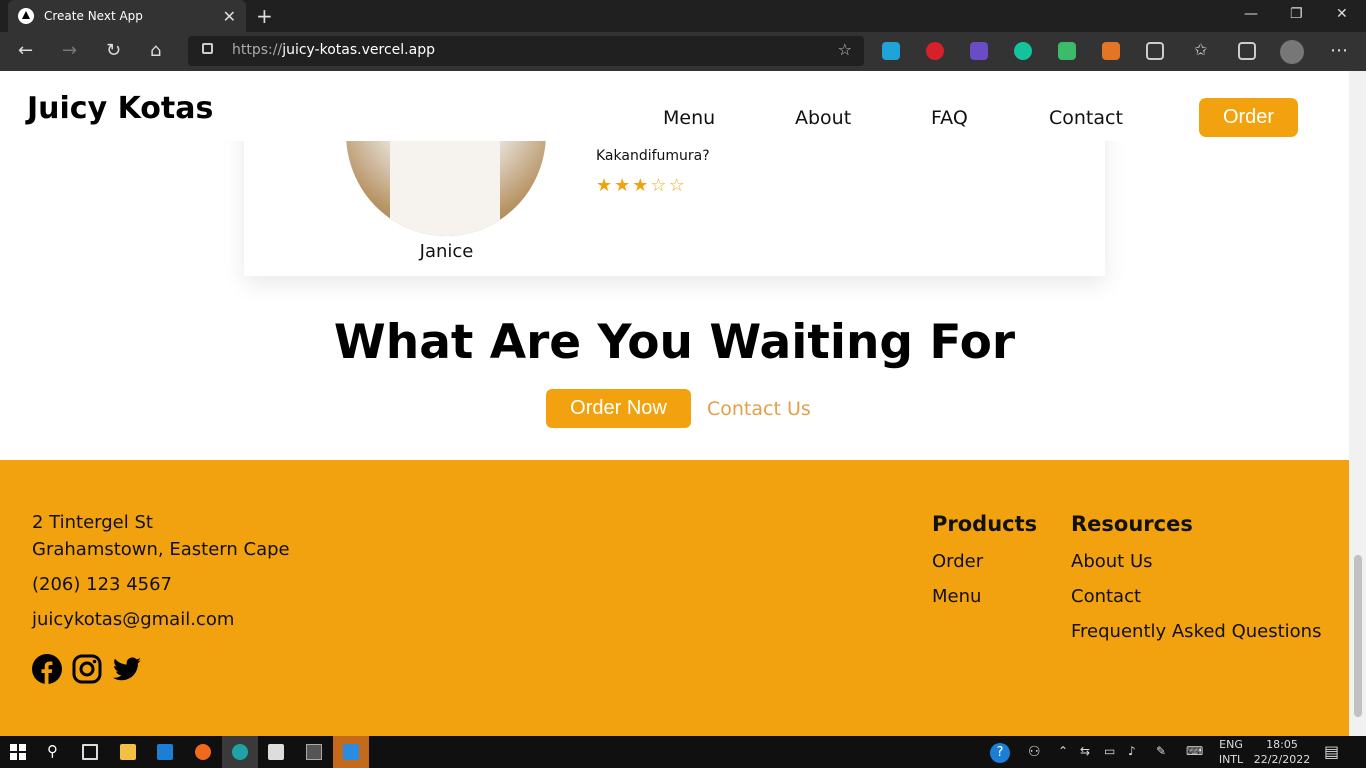  What do you see at coordinates (674, 106) in the screenshot?
I see `site-header: Juicy Kotas Menu About FAQ Contact Order` at bounding box center [674, 106].